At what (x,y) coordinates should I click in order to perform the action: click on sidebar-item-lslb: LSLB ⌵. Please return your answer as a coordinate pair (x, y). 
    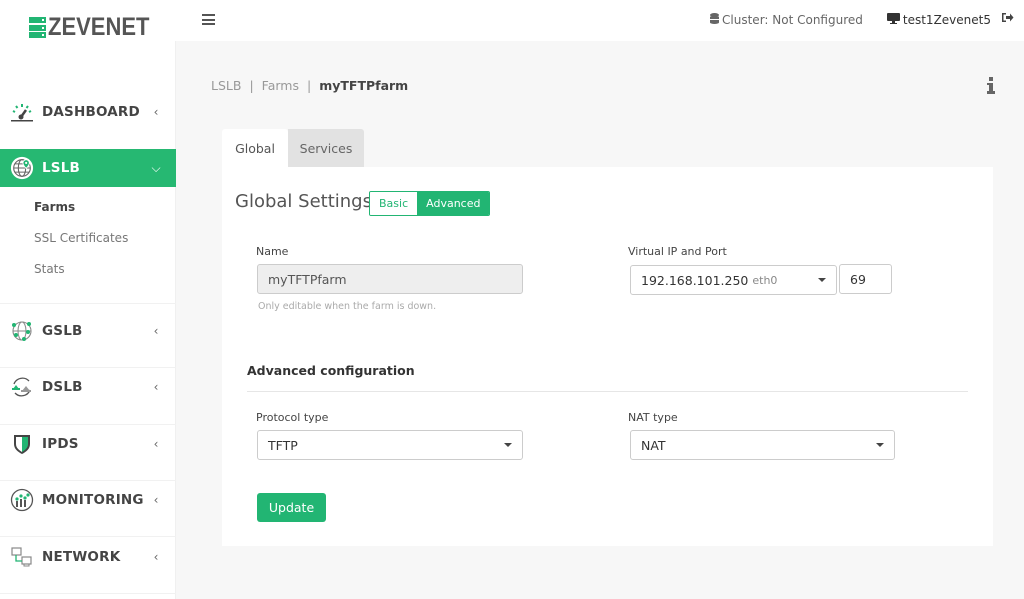
    Looking at the image, I should click on (88, 168).